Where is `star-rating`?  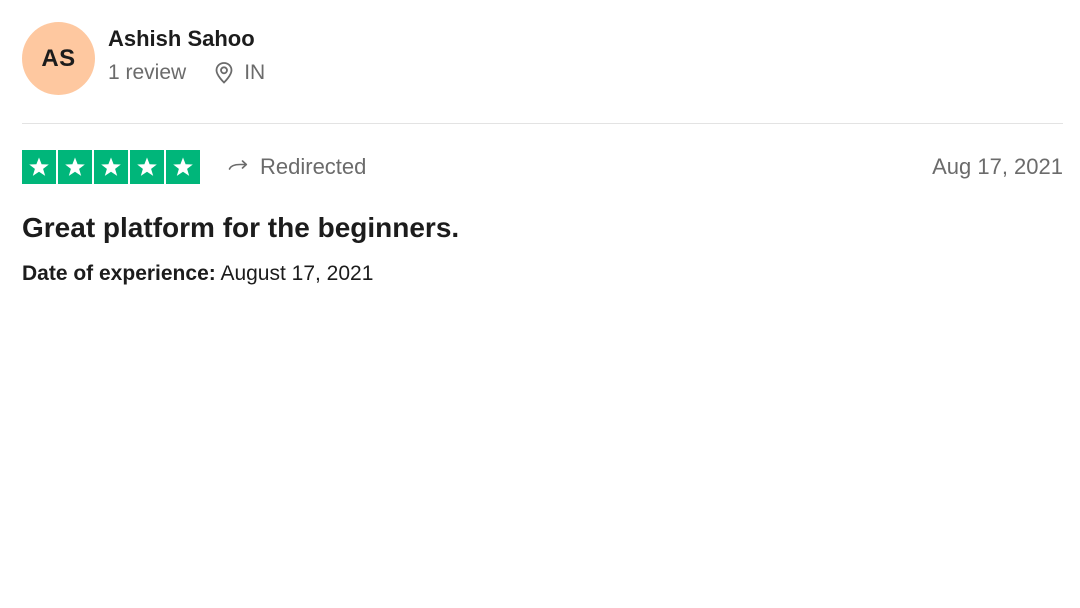 star-rating is located at coordinates (111, 167).